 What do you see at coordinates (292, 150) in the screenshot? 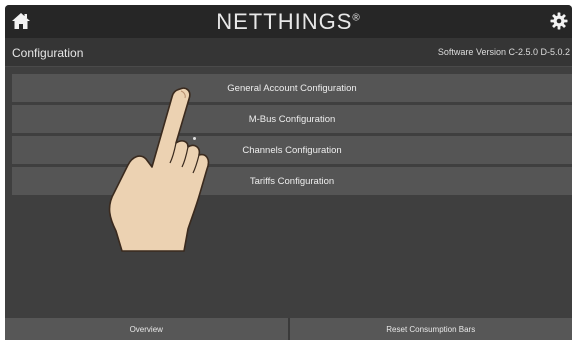
I see `channels-configuration-button: Channels Configuration` at bounding box center [292, 150].